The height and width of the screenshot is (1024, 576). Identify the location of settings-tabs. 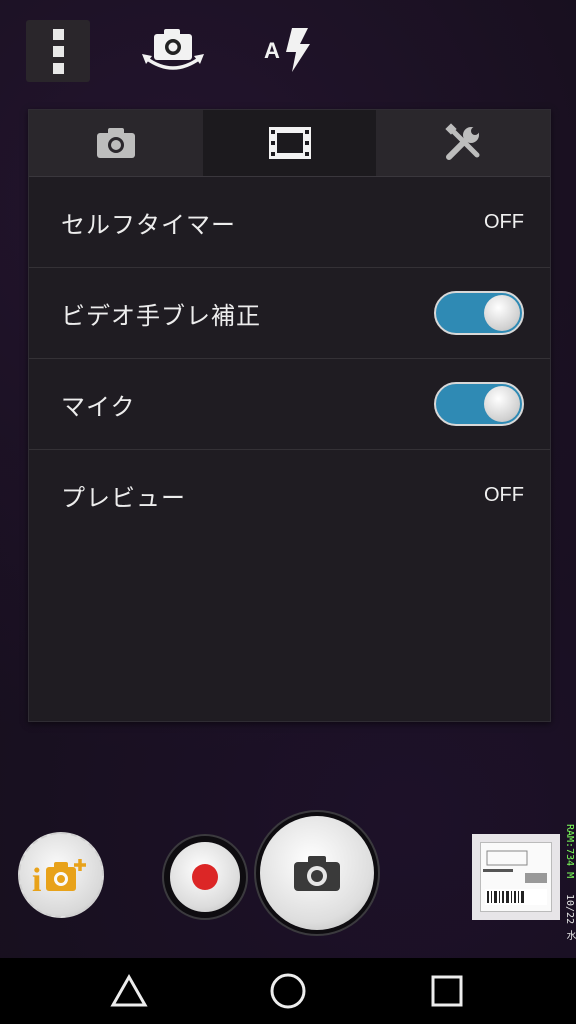
(289, 143).